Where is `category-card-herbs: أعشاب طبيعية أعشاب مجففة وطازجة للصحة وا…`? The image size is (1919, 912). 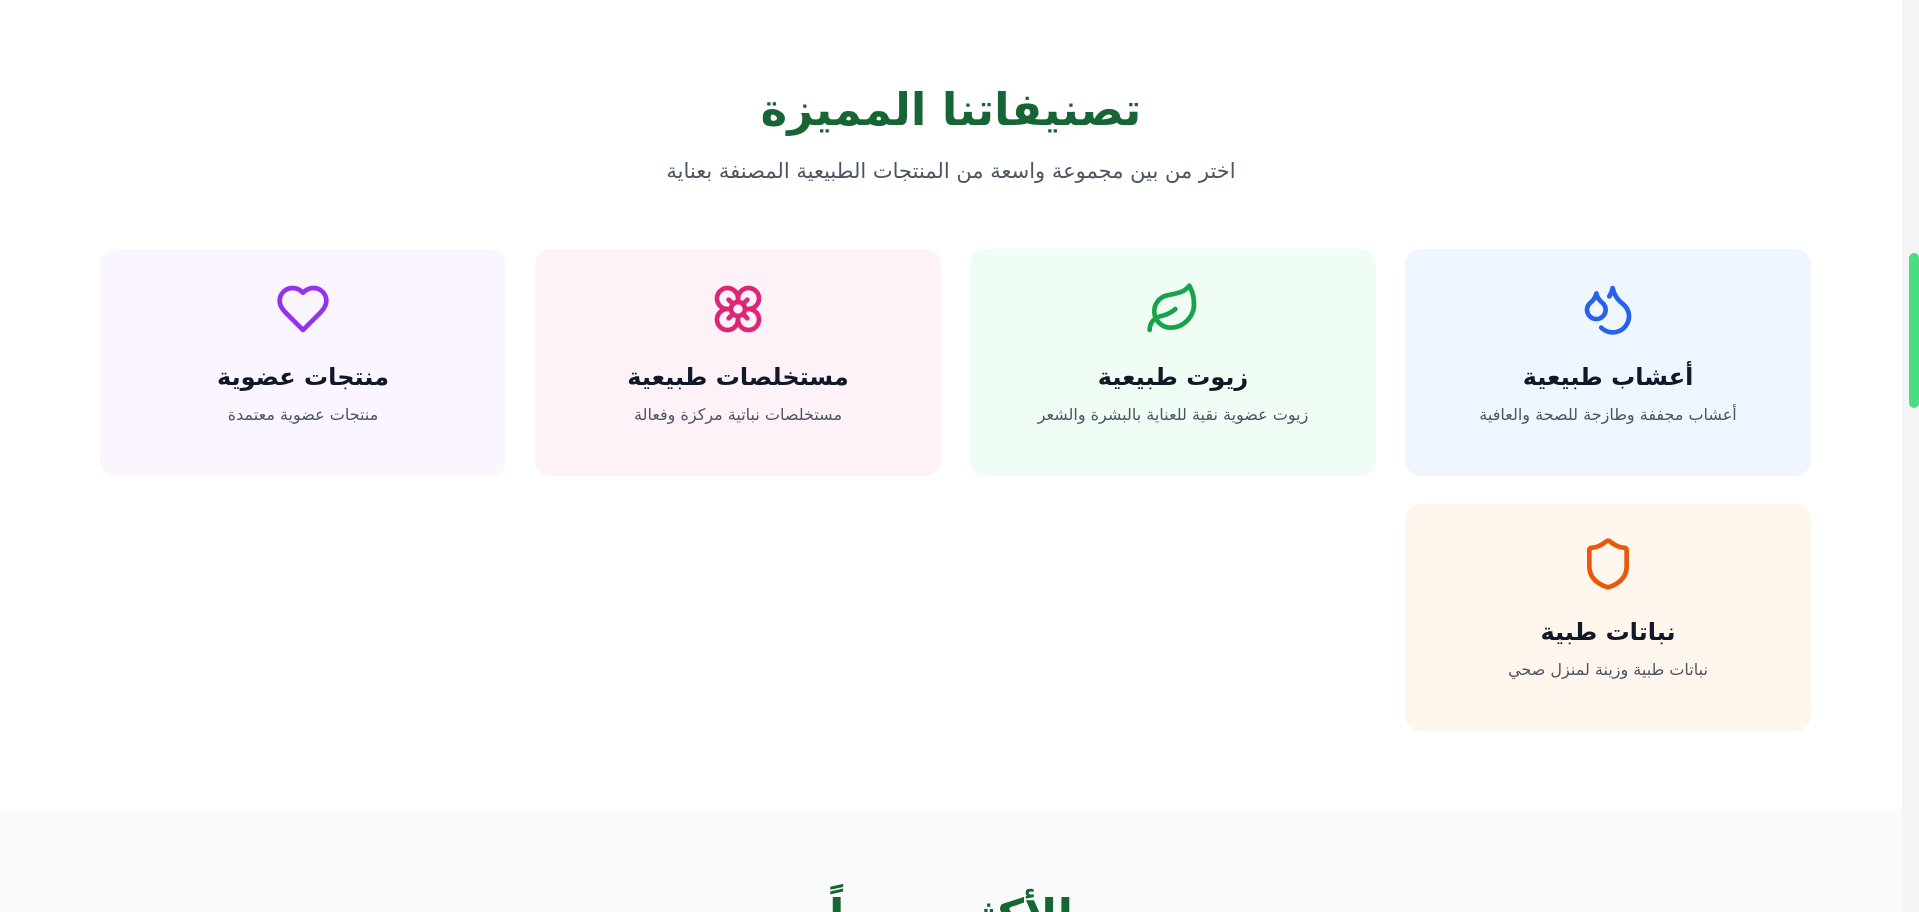
category-card-herbs: أعشاب طبيعية أعشاب مجففة وطازجة للصحة وا… is located at coordinates (1608, 362).